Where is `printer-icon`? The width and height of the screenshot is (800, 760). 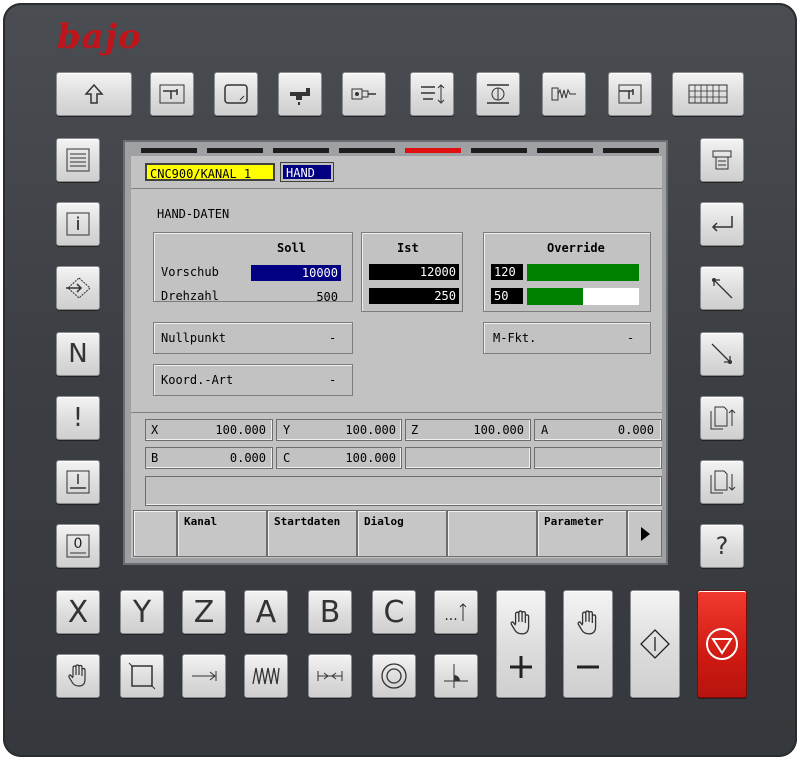 printer-icon is located at coordinates (722, 160).